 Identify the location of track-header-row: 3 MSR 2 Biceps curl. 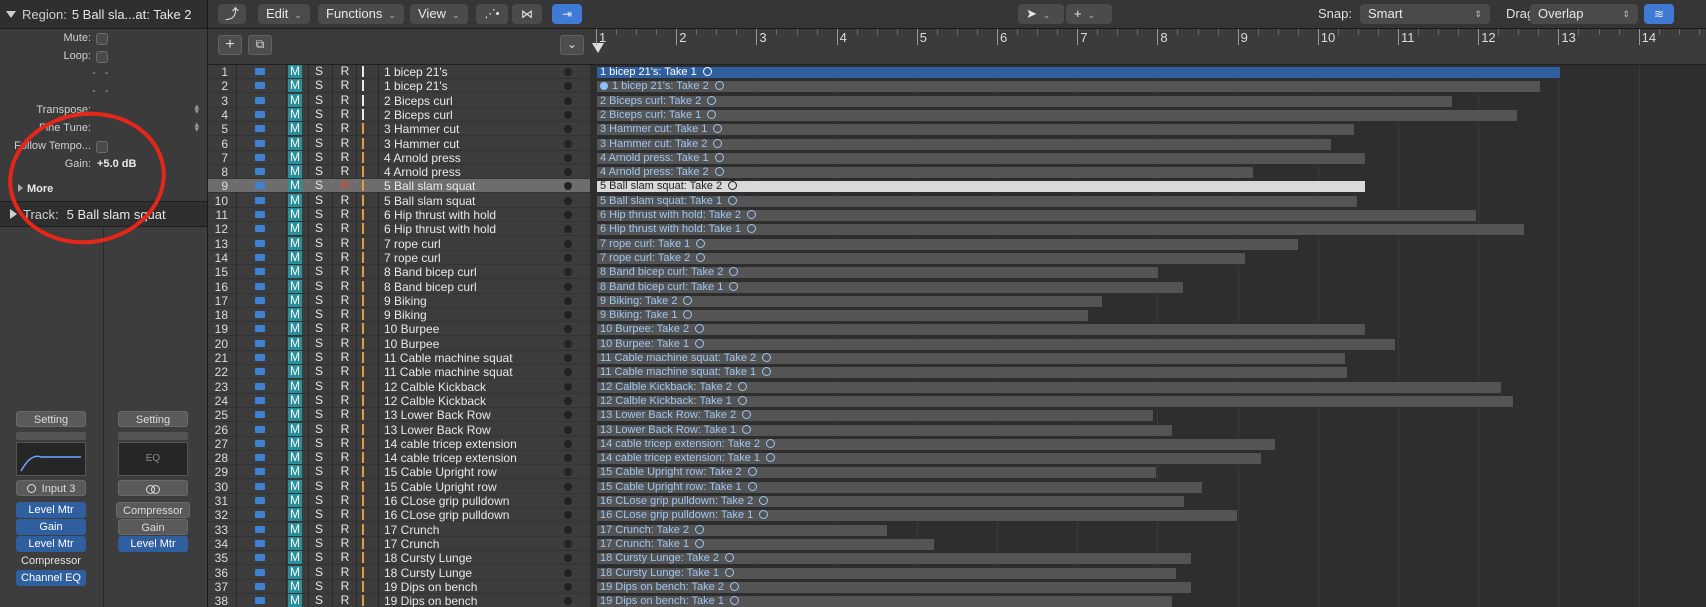
(399, 100).